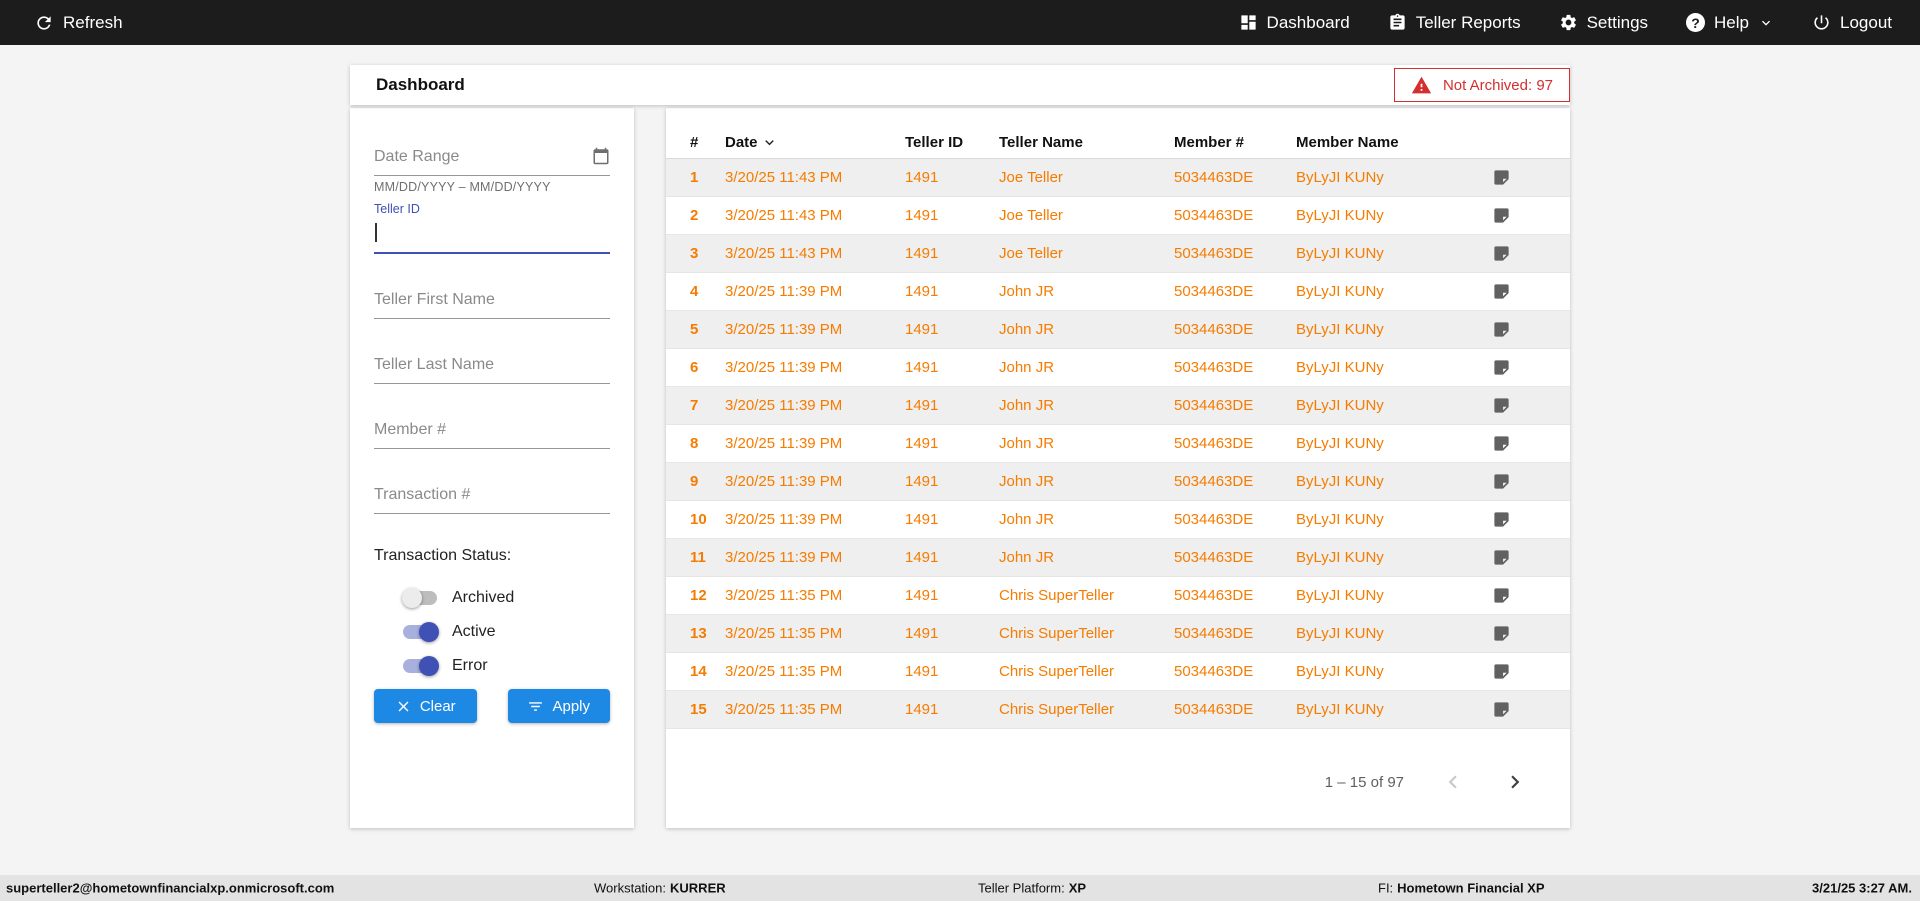 The image size is (1920, 901). Describe the element at coordinates (1453, 782) in the screenshot. I see `previous-page-button` at that location.